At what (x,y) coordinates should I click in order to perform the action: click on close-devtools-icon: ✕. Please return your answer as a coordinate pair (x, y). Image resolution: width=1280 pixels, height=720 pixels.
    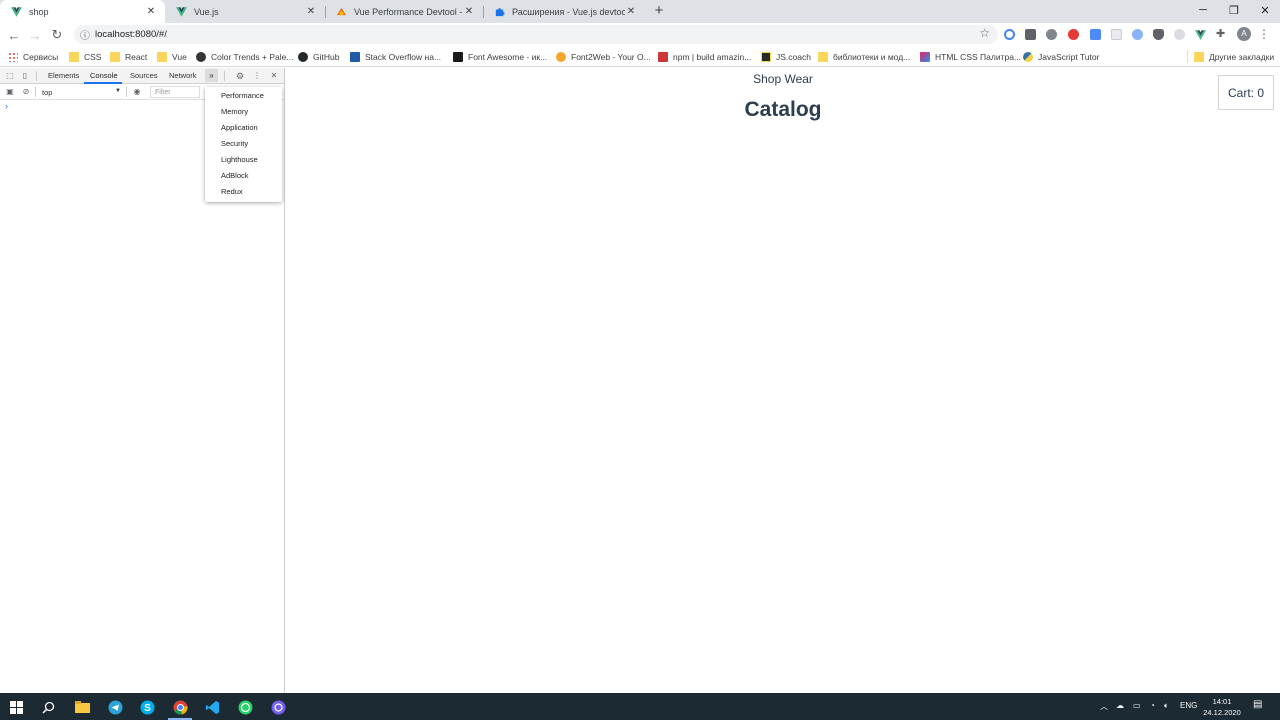
    Looking at the image, I should click on (274, 76).